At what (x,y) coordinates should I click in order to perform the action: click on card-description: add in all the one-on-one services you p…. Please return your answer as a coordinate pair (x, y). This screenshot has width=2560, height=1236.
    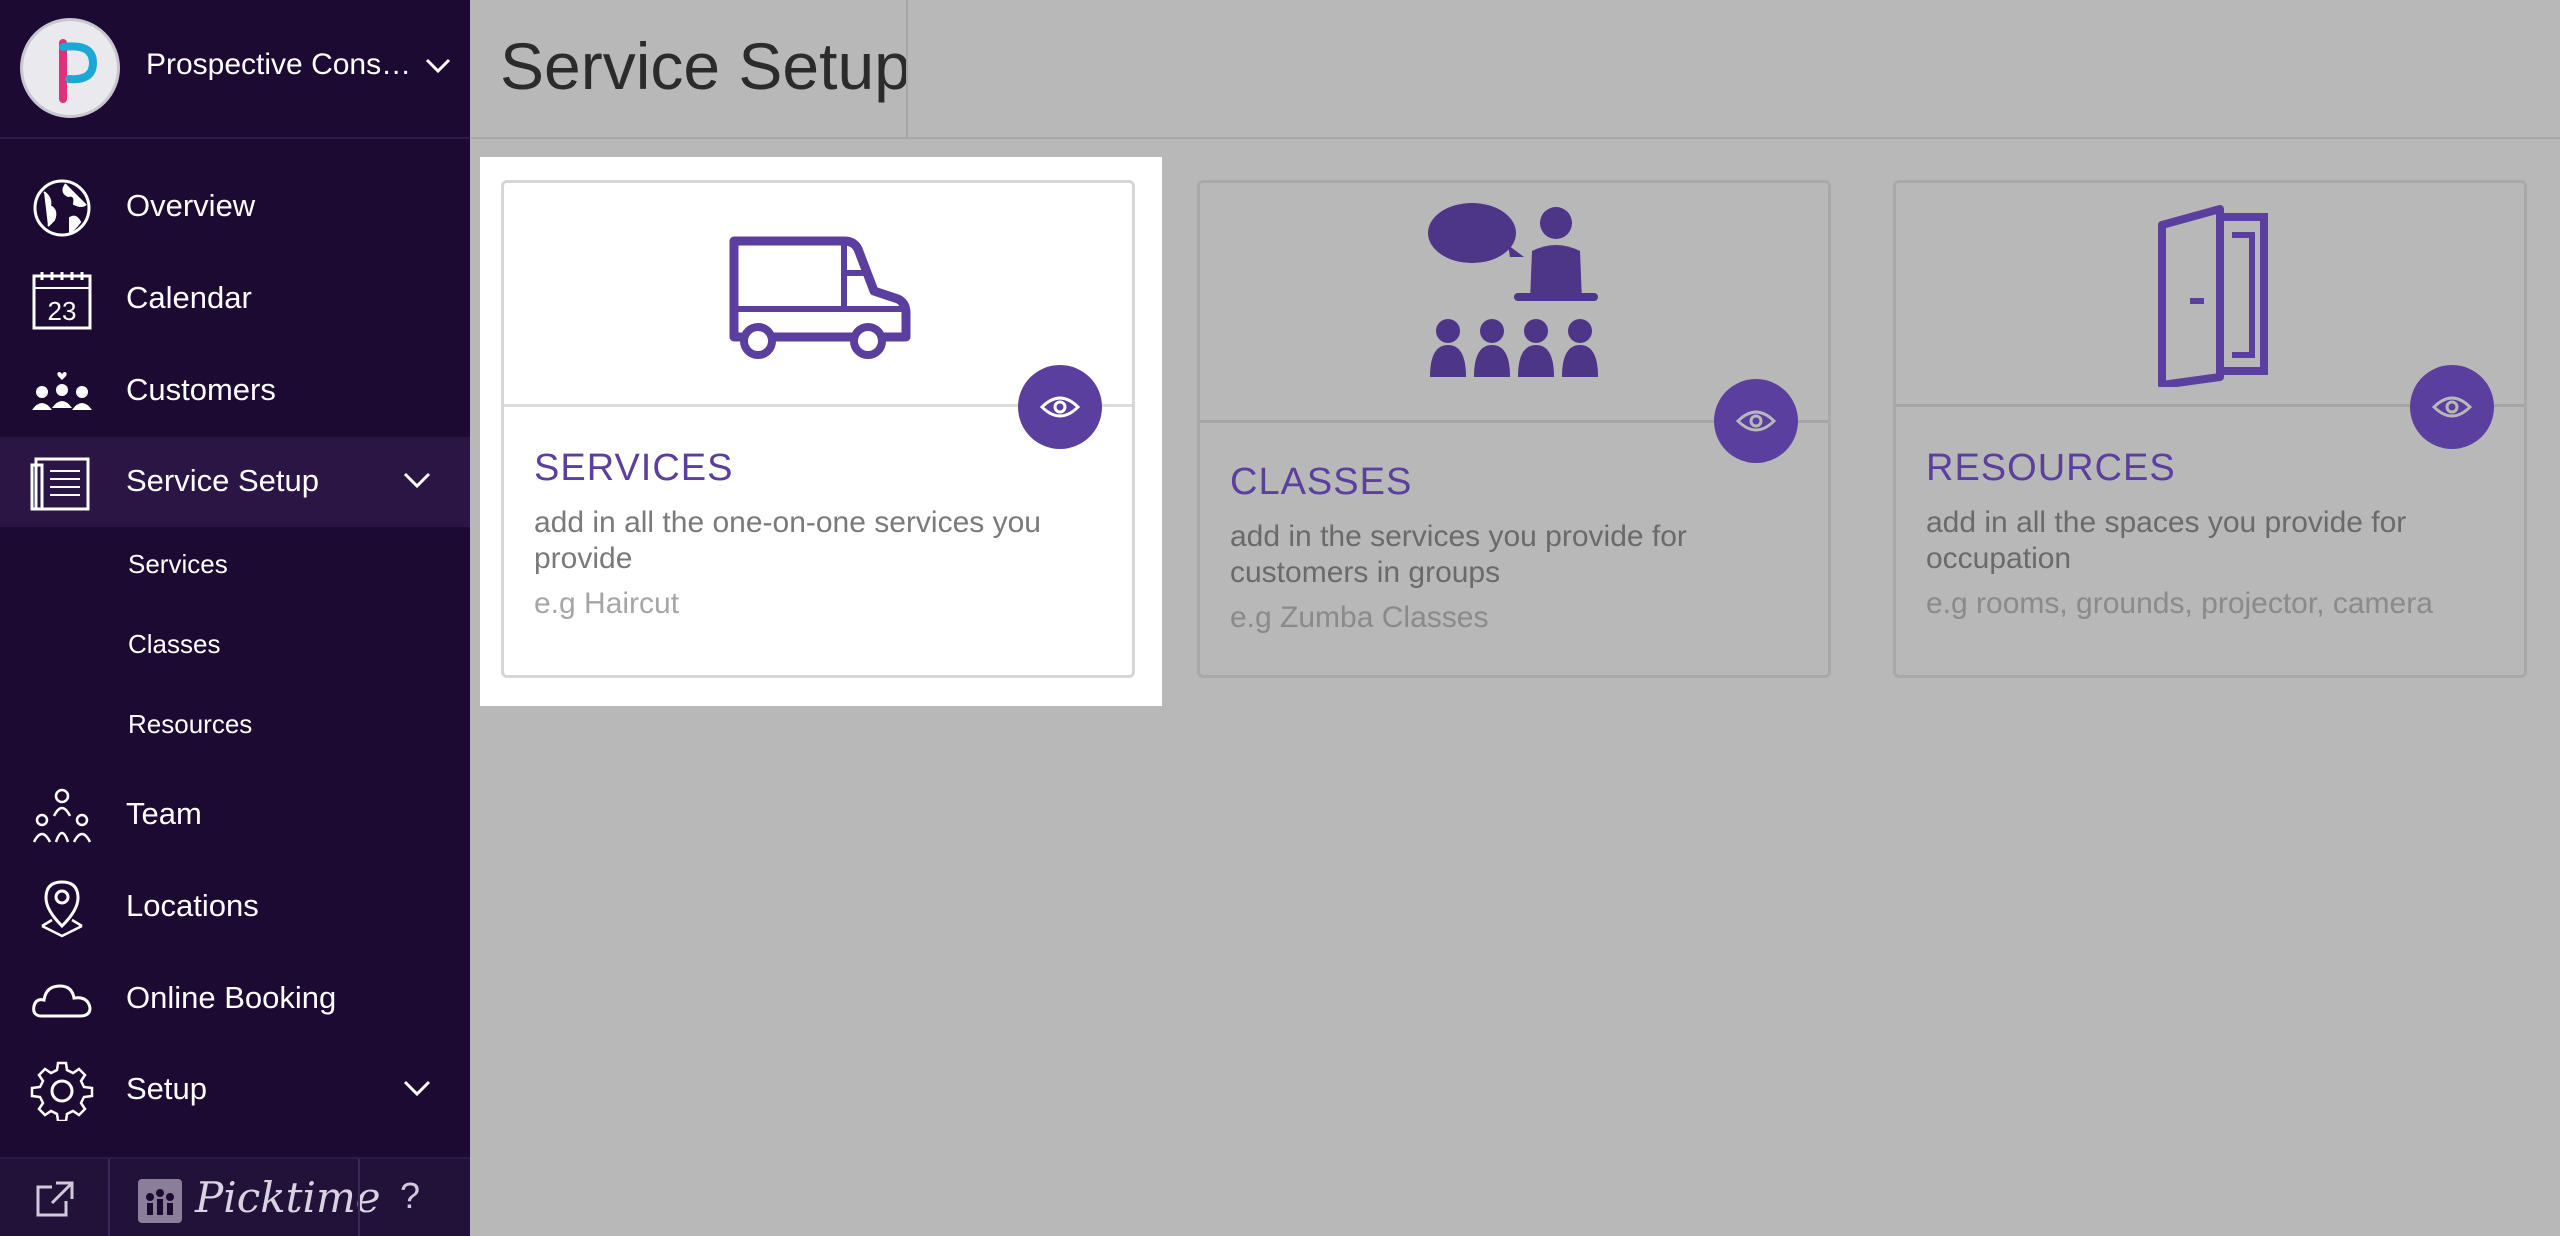
    Looking at the image, I should click on (787, 540).